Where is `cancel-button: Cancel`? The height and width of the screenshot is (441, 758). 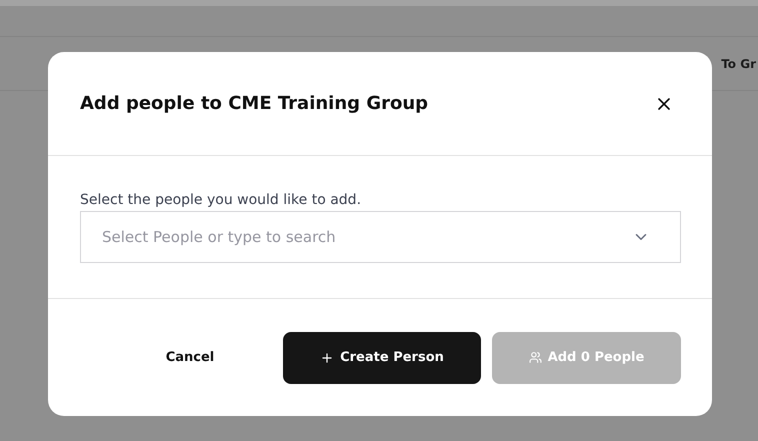 cancel-button: Cancel is located at coordinates (190, 358).